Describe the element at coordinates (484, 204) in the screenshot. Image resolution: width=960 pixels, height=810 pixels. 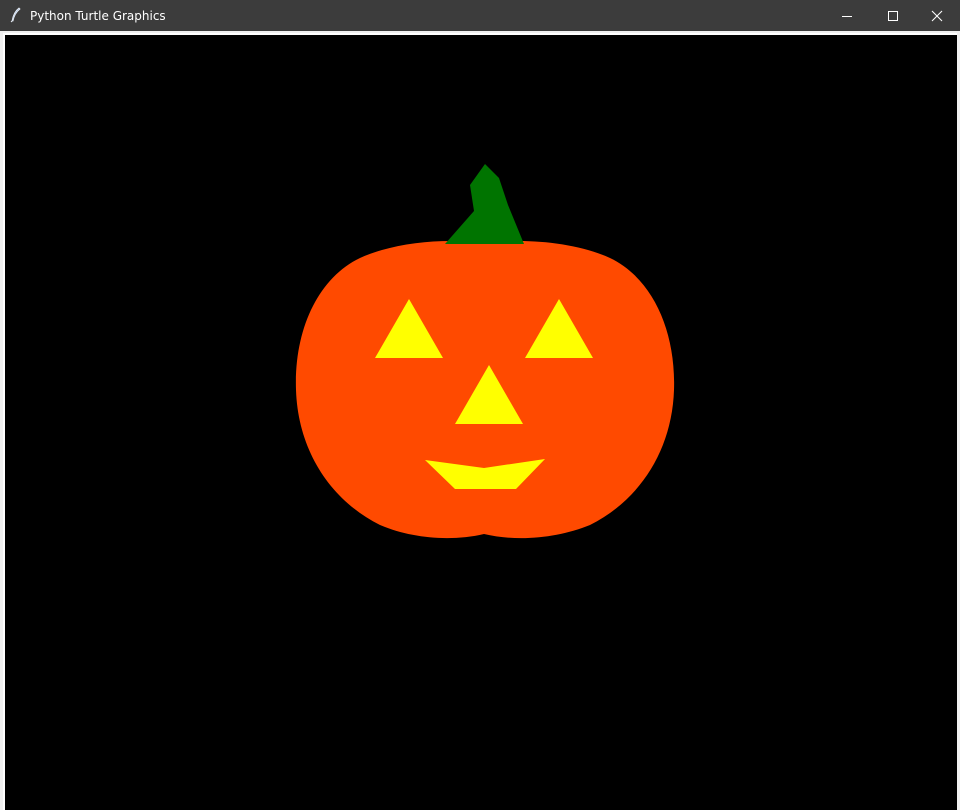
I see `pumpkin-stem` at that location.